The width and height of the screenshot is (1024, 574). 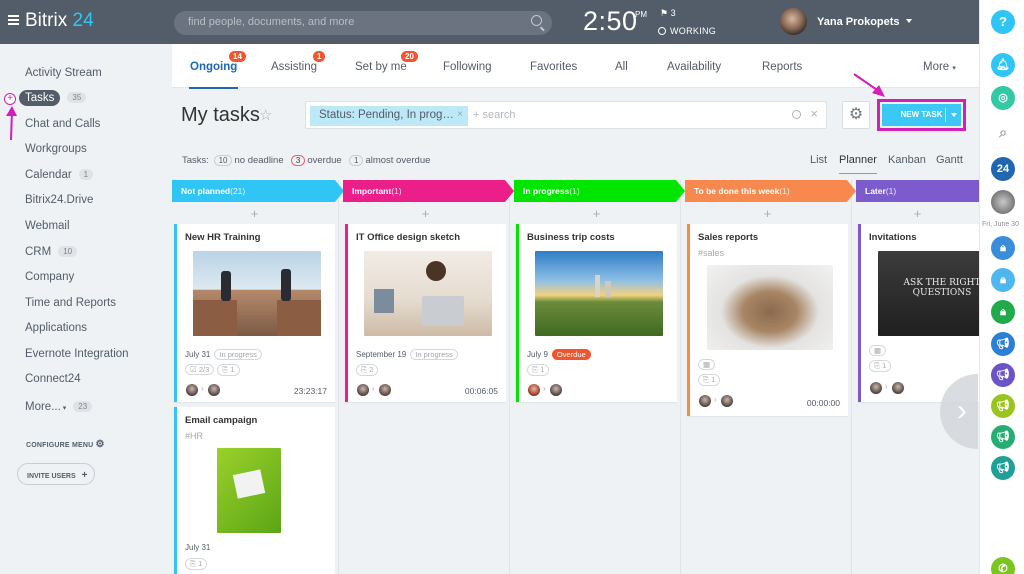 I want to click on invite-users-button: INVITE USERS +, so click(x=56, y=474).